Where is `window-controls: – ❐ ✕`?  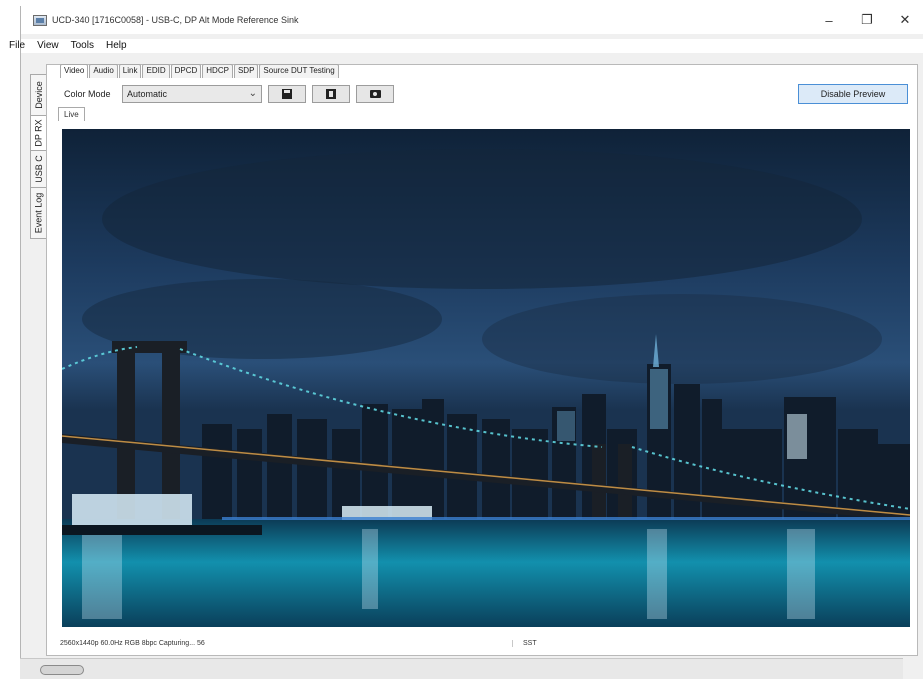 window-controls: – ❐ ✕ is located at coordinates (866, 20).